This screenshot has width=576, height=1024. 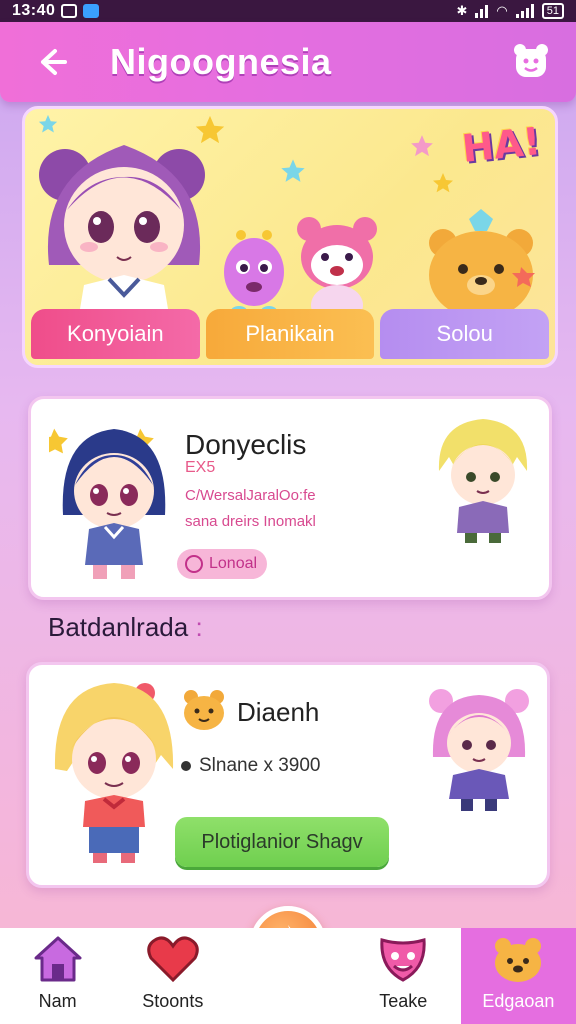 I want to click on blue-hair-girl-illustration, so click(x=107, y=503).